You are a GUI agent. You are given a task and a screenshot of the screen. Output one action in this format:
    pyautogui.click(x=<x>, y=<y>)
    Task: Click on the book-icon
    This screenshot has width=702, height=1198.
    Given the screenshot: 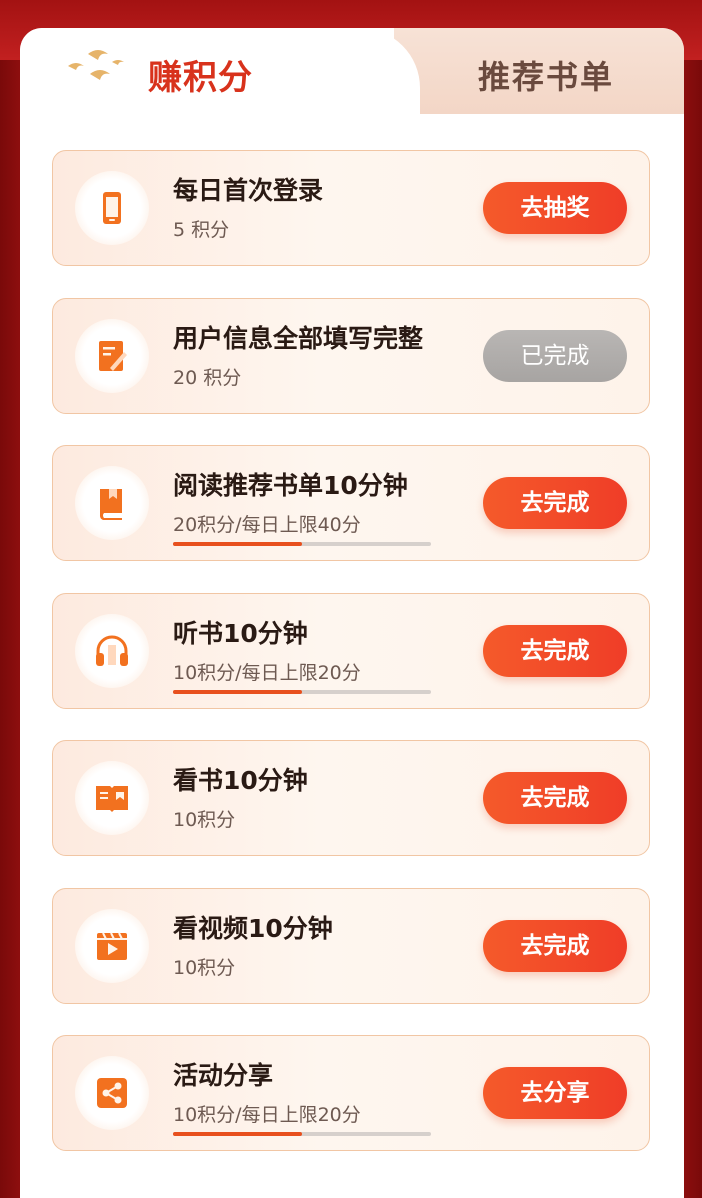 What is the action you would take?
    pyautogui.click(x=112, y=503)
    